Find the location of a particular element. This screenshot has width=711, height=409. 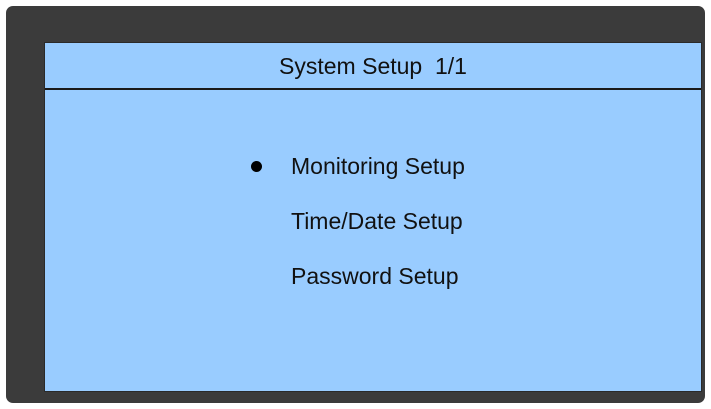

menu-item-label: Time/Date Setup is located at coordinates (377, 221).